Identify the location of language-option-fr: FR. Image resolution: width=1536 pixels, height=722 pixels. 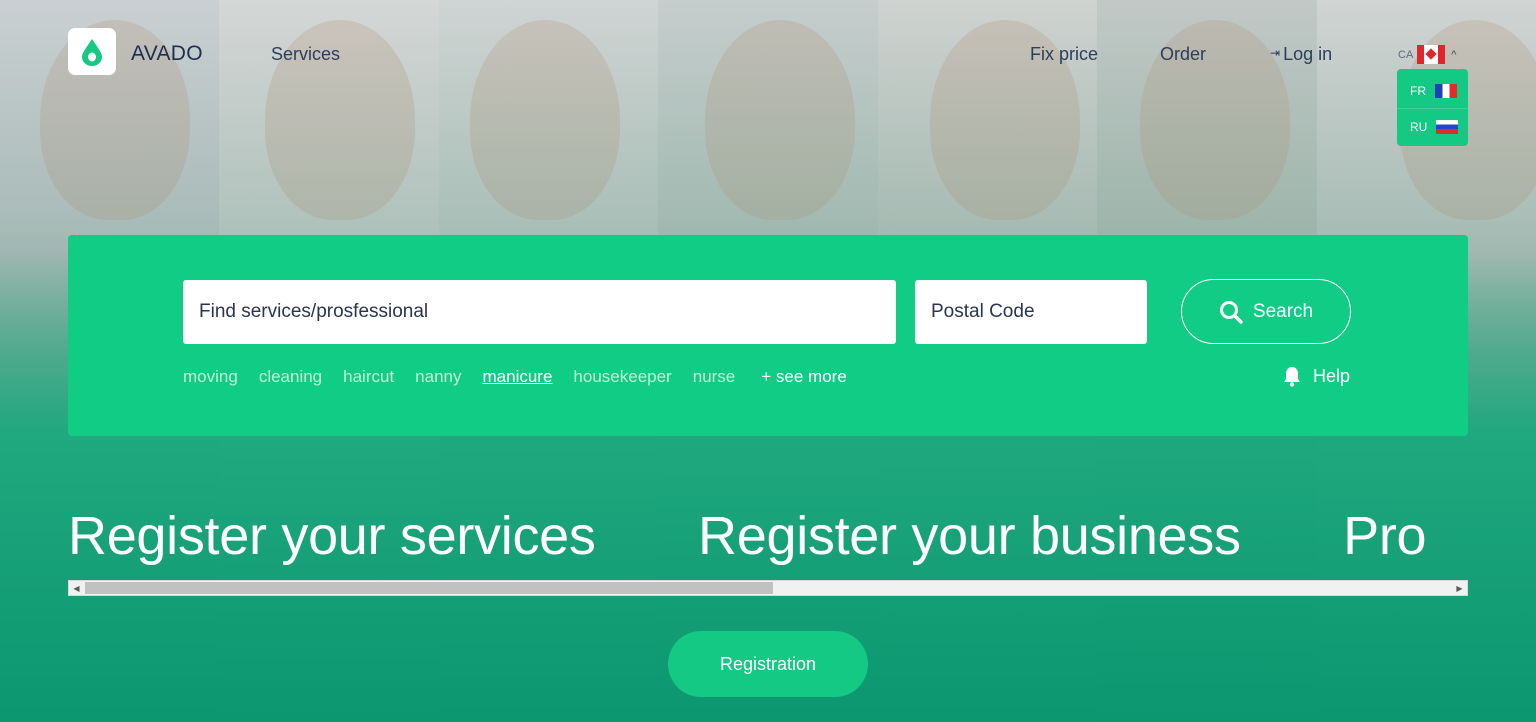
(1432, 91).